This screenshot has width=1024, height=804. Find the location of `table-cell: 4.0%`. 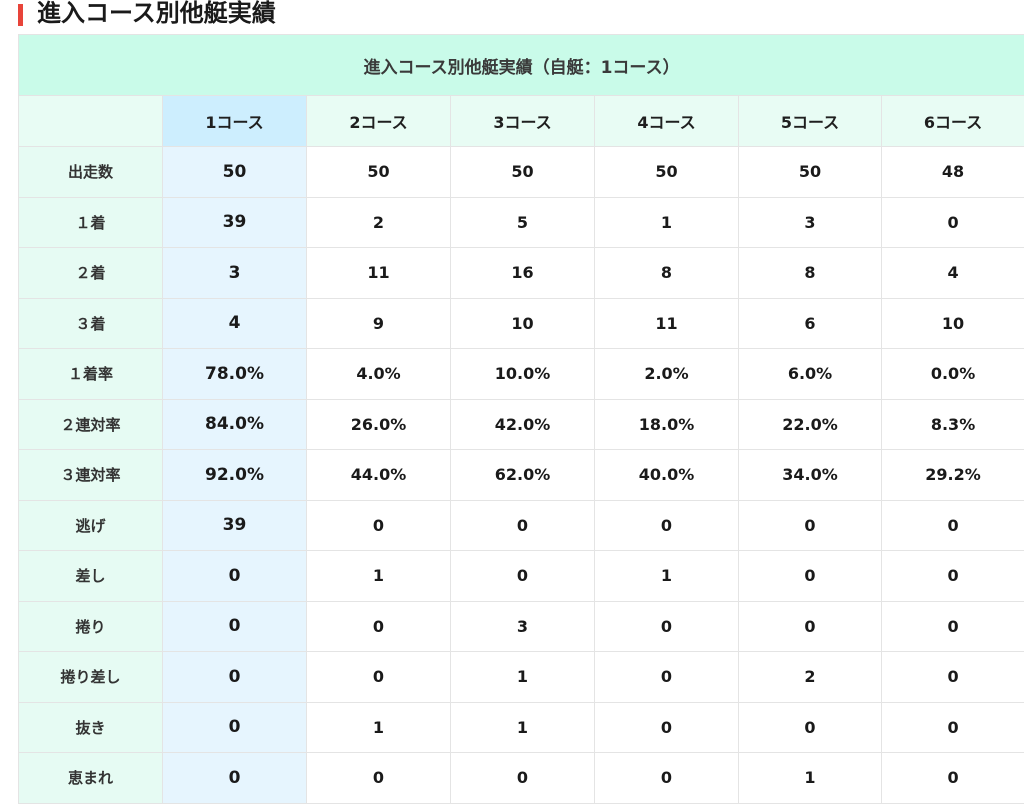

table-cell: 4.0% is located at coordinates (379, 374).